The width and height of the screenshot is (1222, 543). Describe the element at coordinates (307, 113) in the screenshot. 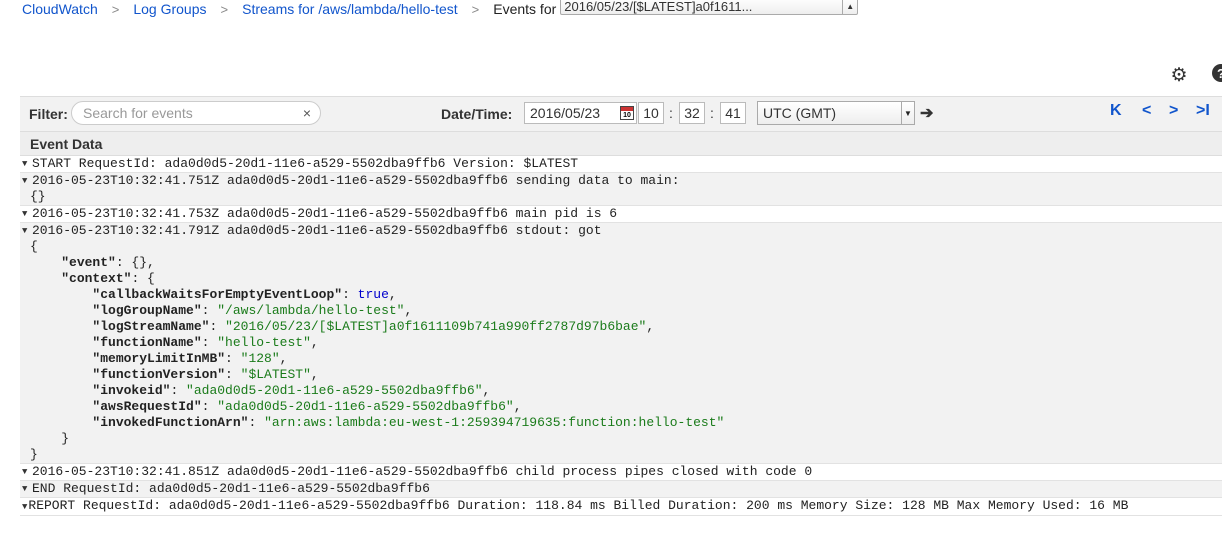

I see `clear-filter-icon: ×` at that location.